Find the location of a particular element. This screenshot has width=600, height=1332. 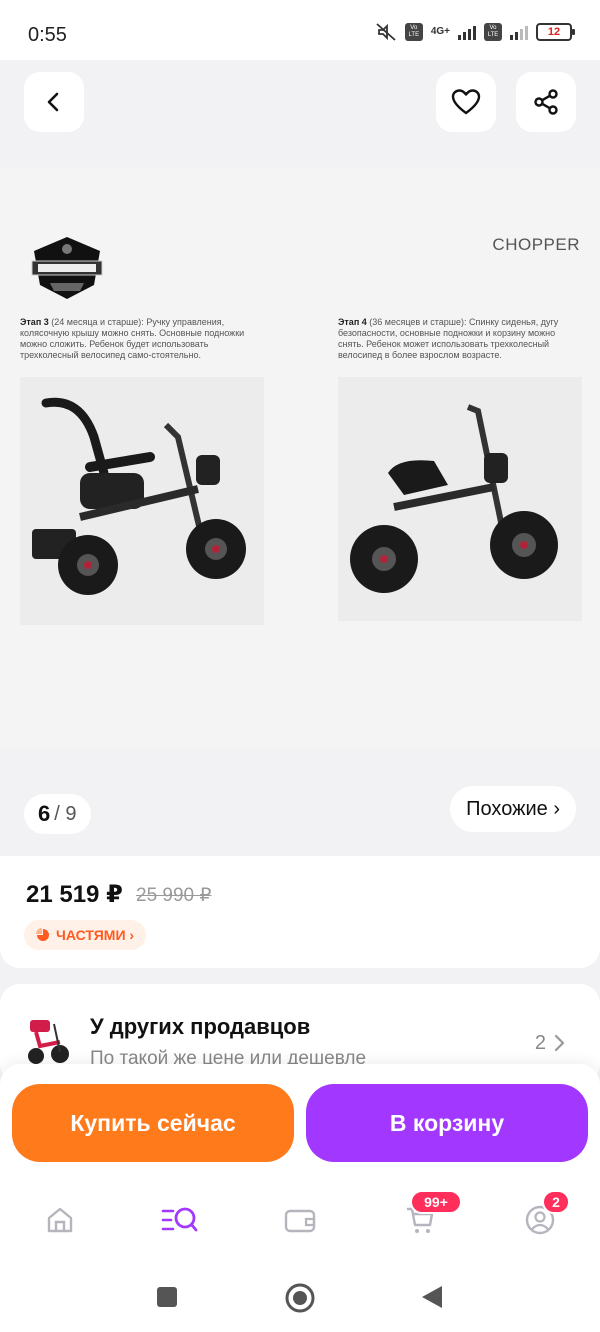

current-price: 21 519 ₽ is located at coordinates (74, 894).